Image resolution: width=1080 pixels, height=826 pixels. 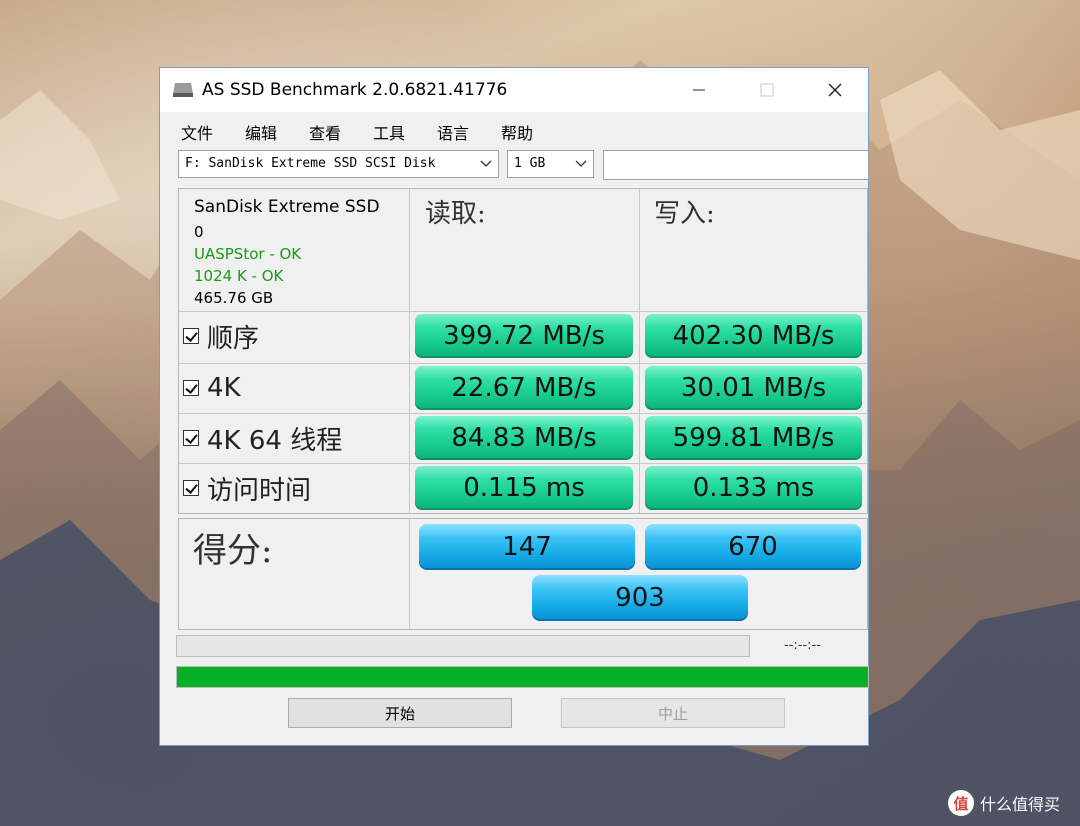 I want to click on menu-view: 查看, so click(x=325, y=132).